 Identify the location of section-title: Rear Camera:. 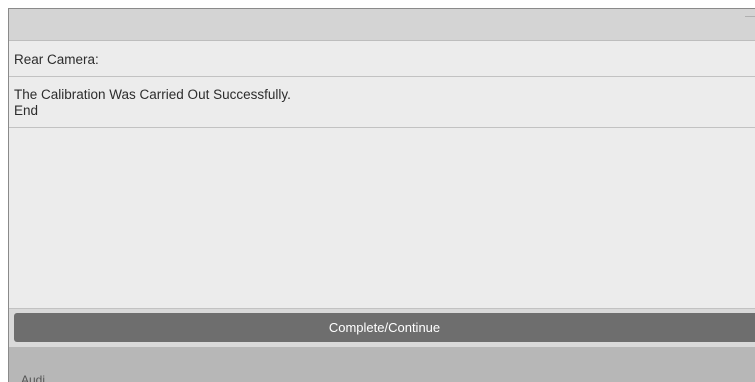
(56, 59).